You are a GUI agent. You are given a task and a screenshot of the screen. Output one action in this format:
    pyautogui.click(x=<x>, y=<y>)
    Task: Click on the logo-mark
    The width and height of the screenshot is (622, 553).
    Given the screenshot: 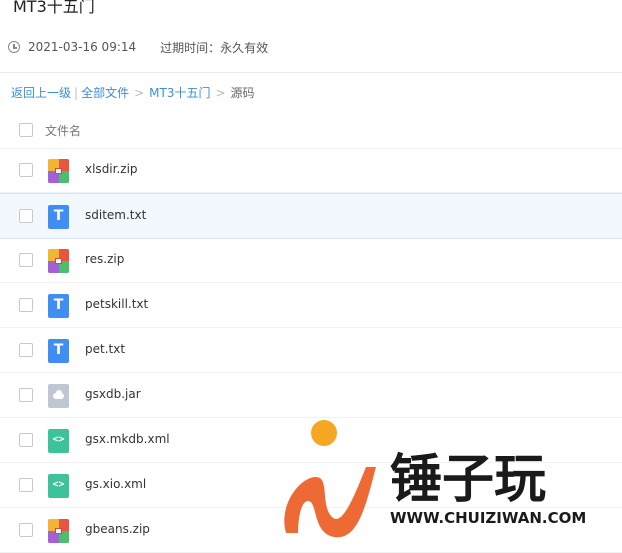 What is the action you would take?
    pyautogui.click(x=330, y=502)
    